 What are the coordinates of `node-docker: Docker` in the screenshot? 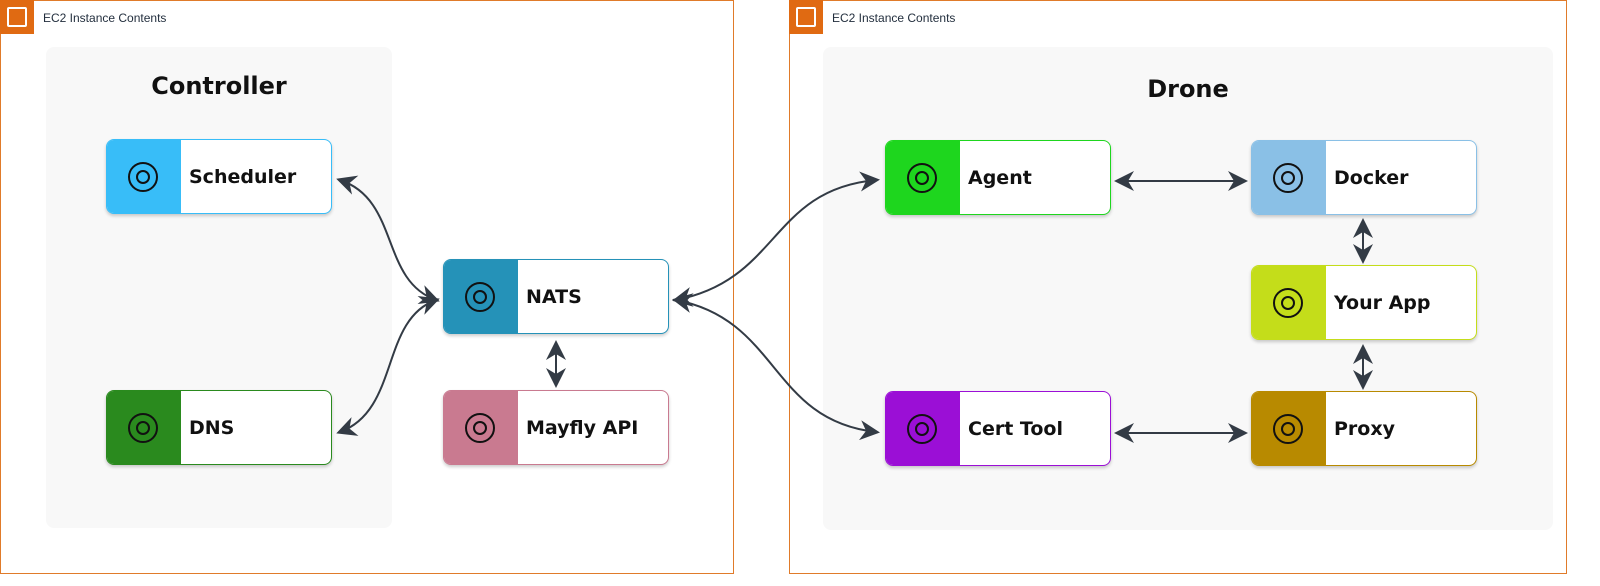 It's located at (1364, 177).